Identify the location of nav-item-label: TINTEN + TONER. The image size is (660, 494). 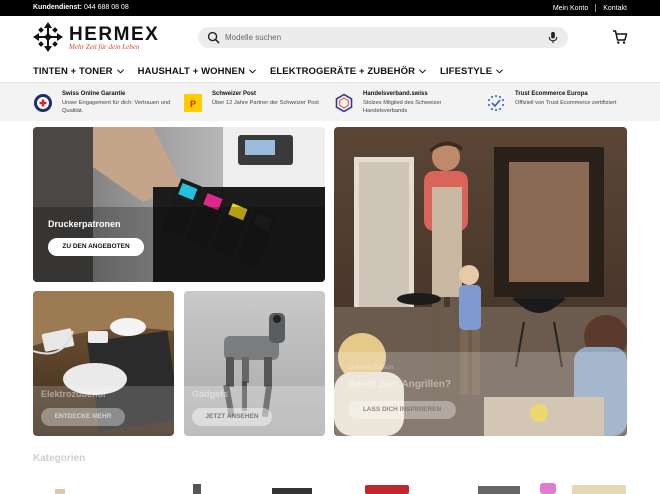
(73, 71).